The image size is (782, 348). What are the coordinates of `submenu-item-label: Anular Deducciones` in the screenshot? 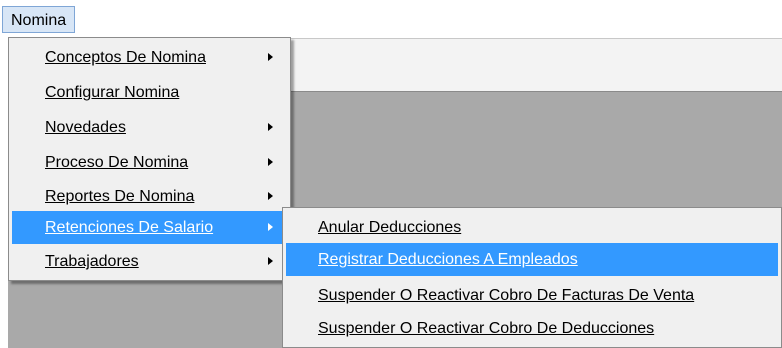 It's located at (390, 227).